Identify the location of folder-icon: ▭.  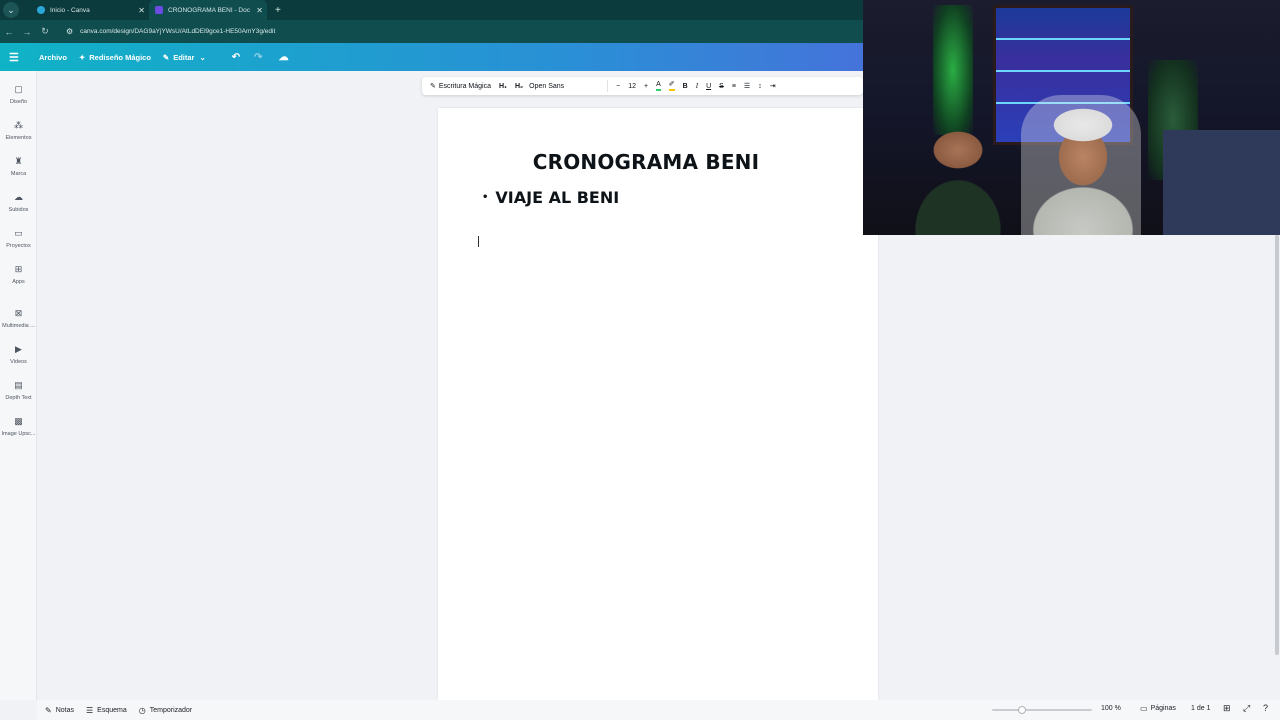
(18, 233).